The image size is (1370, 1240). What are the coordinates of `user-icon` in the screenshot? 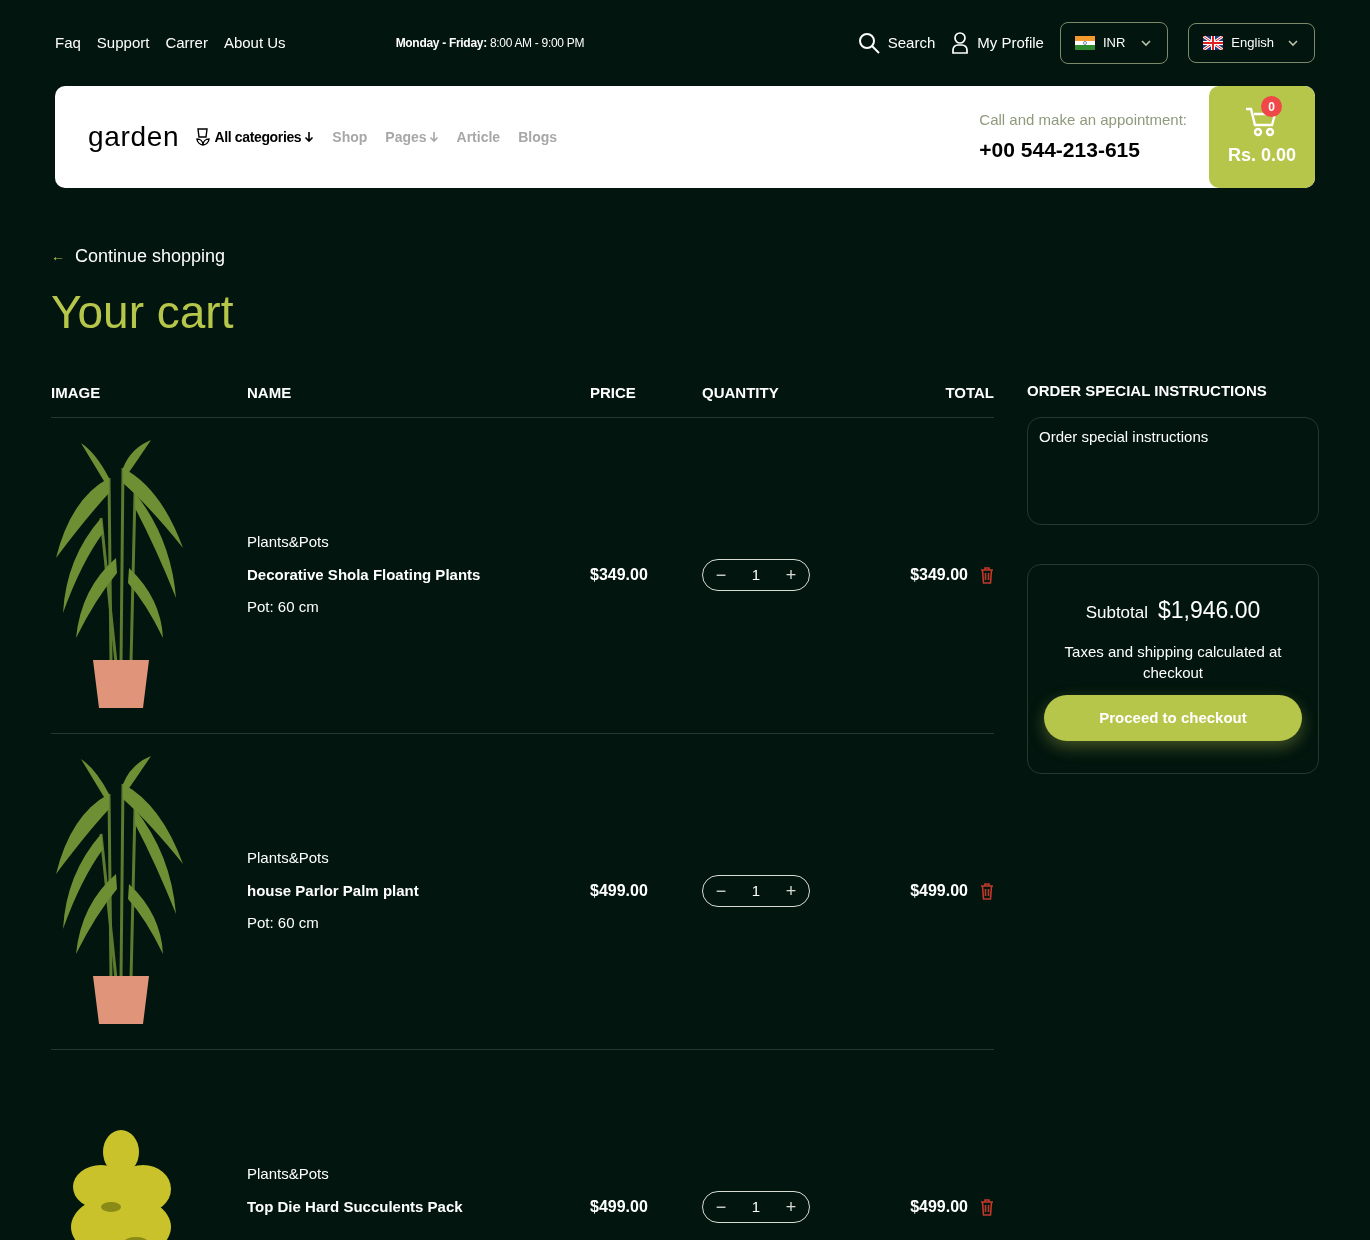 It's located at (960, 43).